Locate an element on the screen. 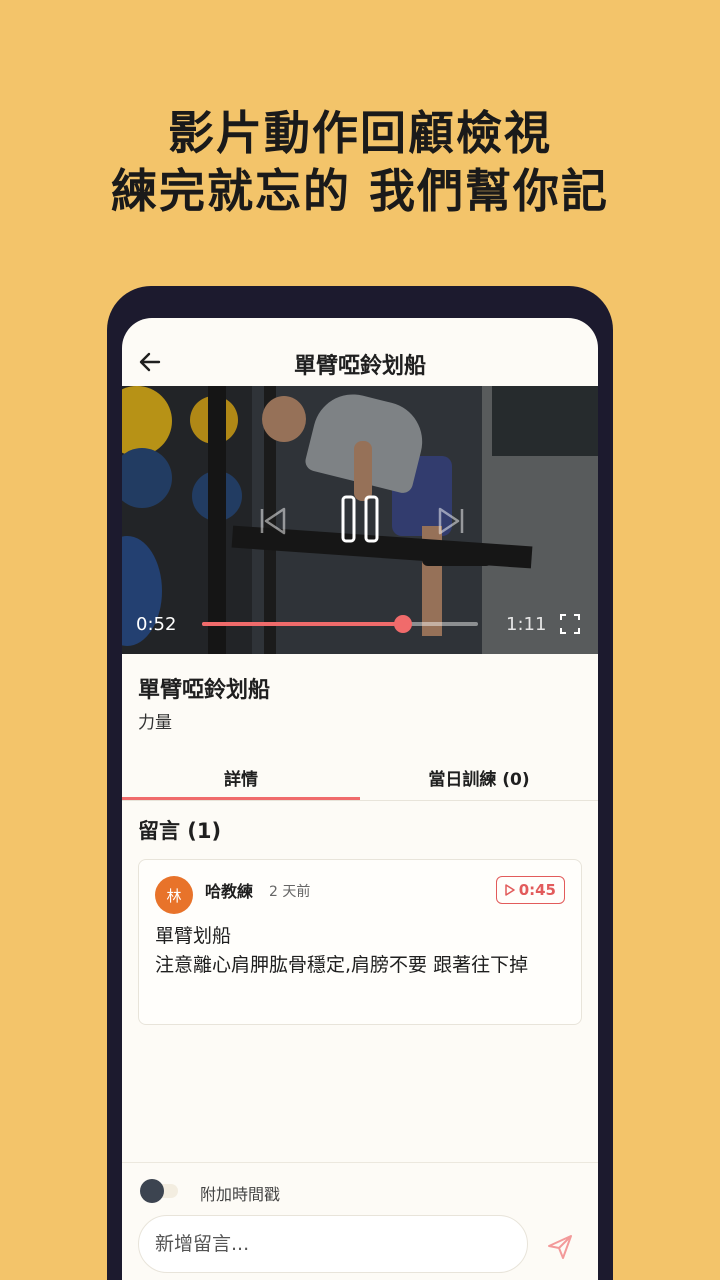  seek-bar is located at coordinates (340, 624).